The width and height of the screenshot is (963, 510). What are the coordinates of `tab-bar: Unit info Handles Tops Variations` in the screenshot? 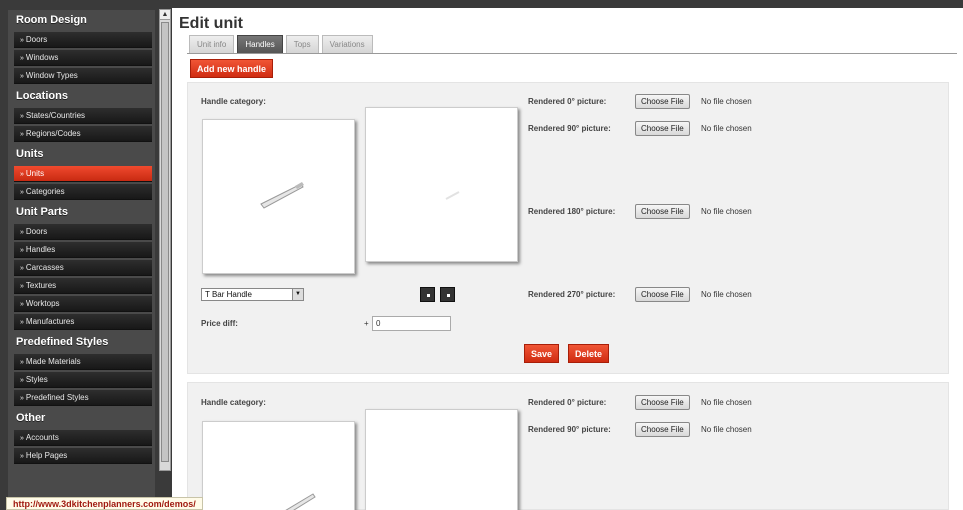 It's located at (281, 44).